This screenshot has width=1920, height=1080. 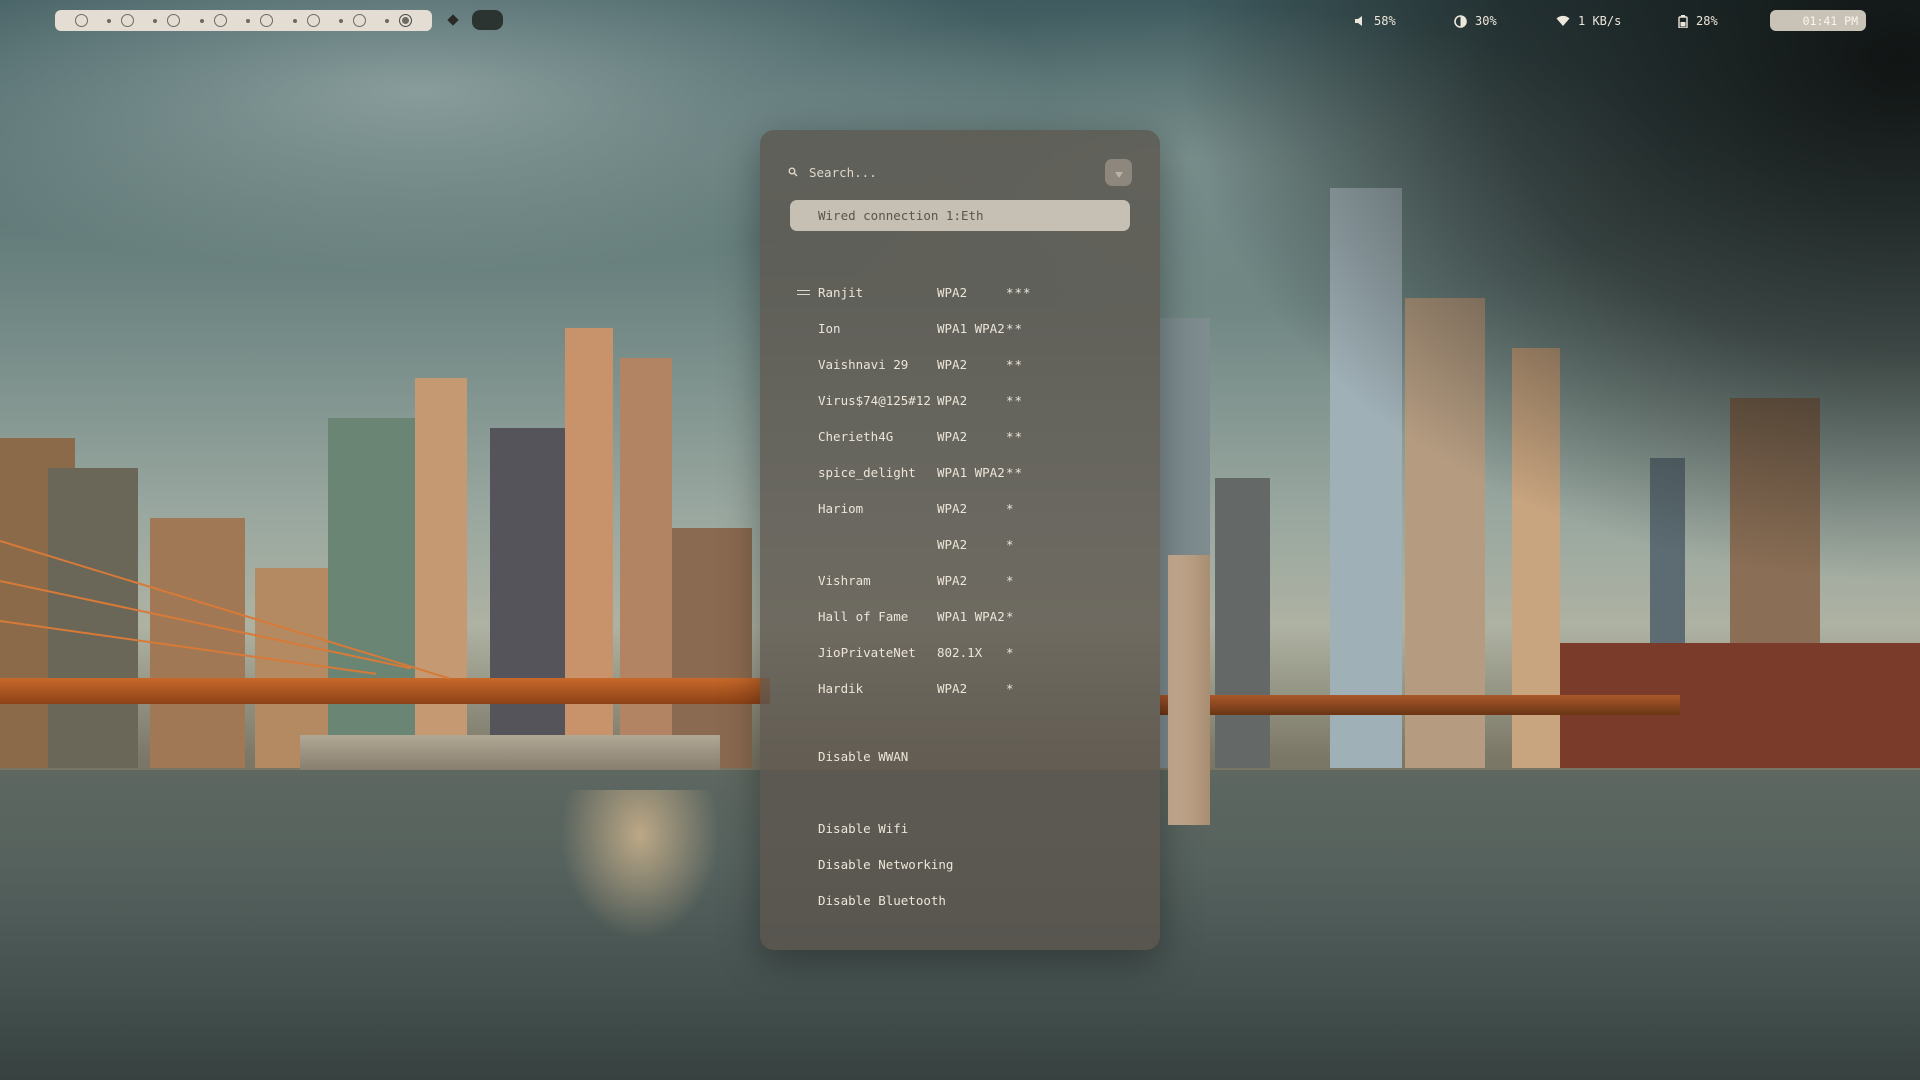 What do you see at coordinates (1830, 20) in the screenshot?
I see `clock-time: 01:41 PM` at bounding box center [1830, 20].